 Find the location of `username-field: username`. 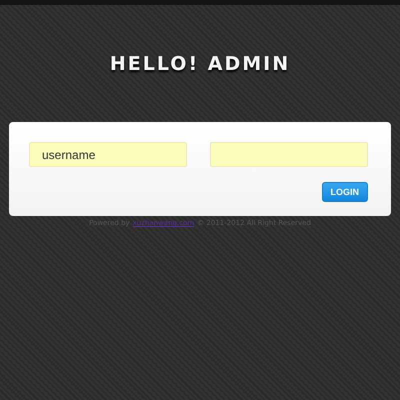

username-field: username is located at coordinates (108, 154).